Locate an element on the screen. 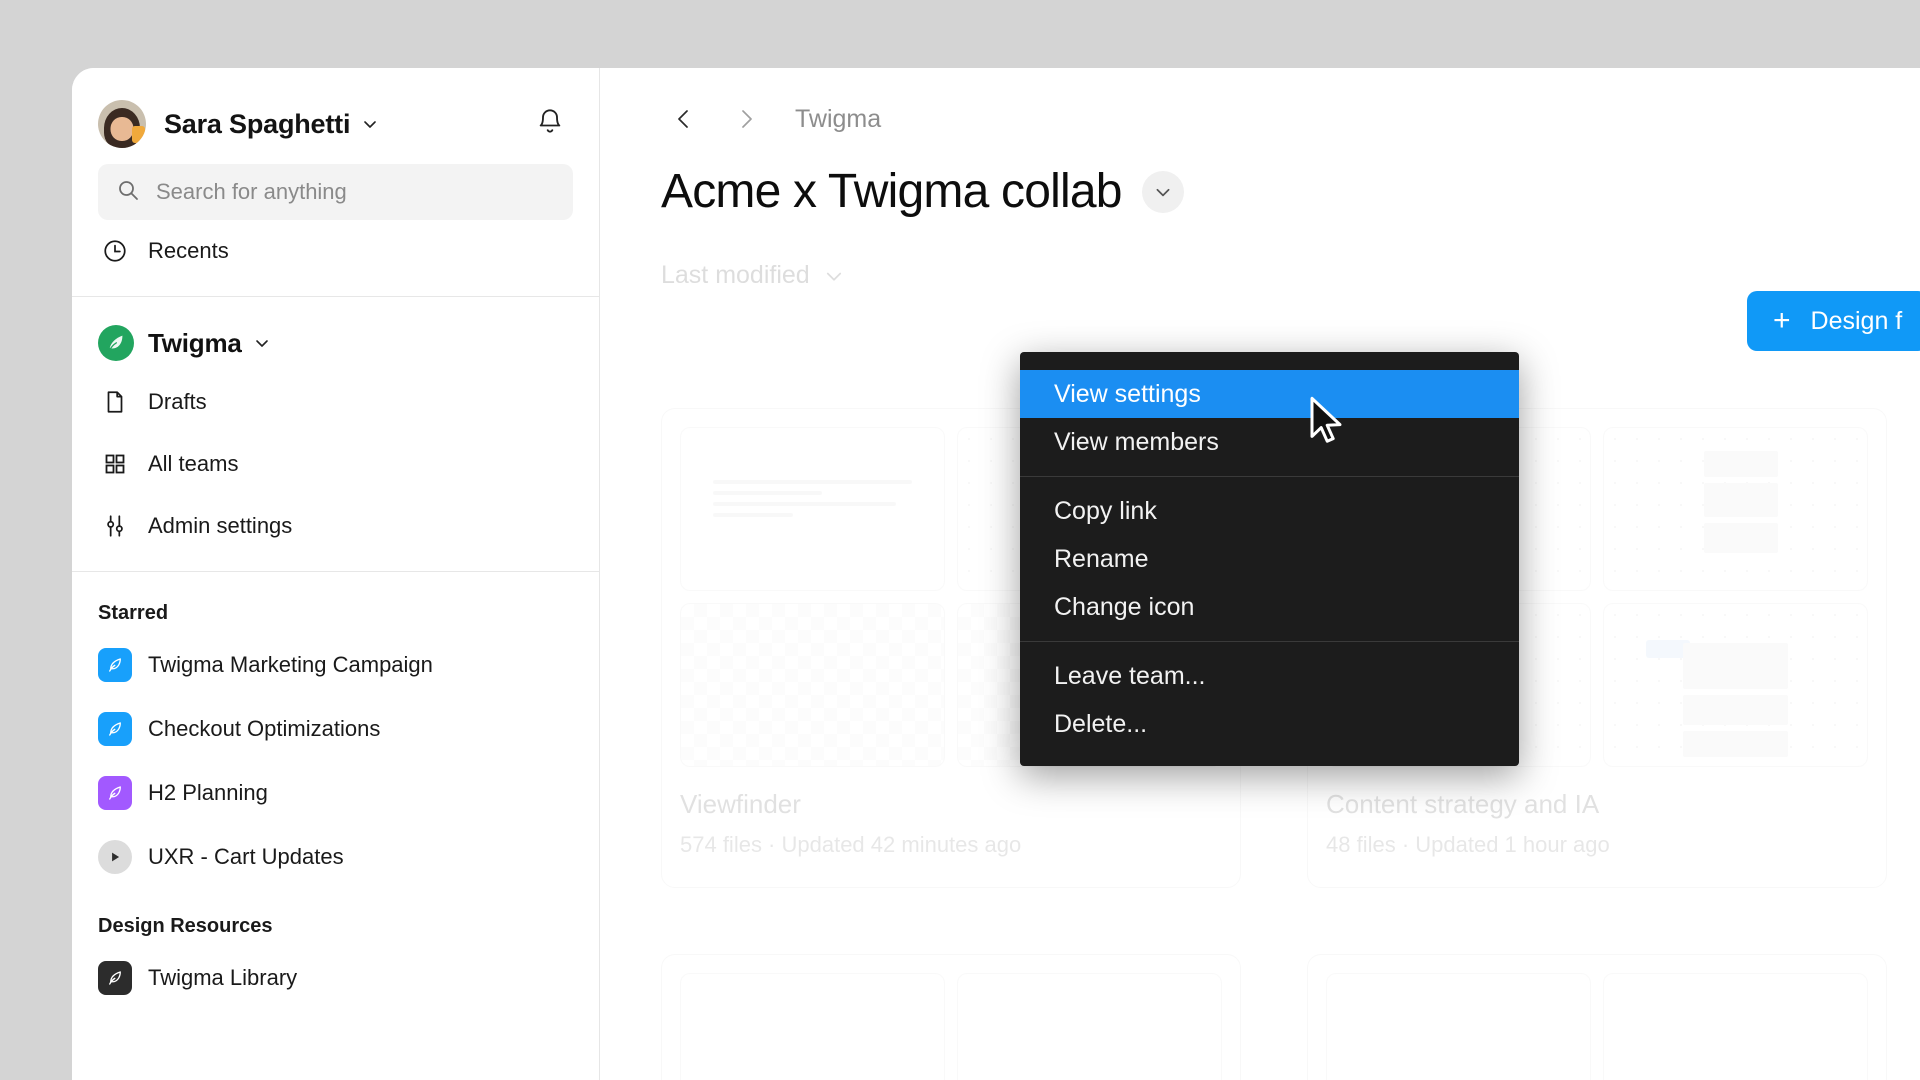 This screenshot has height=1080, width=1920. sidebar-file-label: Twigma Marketing Campaign is located at coordinates (290, 664).